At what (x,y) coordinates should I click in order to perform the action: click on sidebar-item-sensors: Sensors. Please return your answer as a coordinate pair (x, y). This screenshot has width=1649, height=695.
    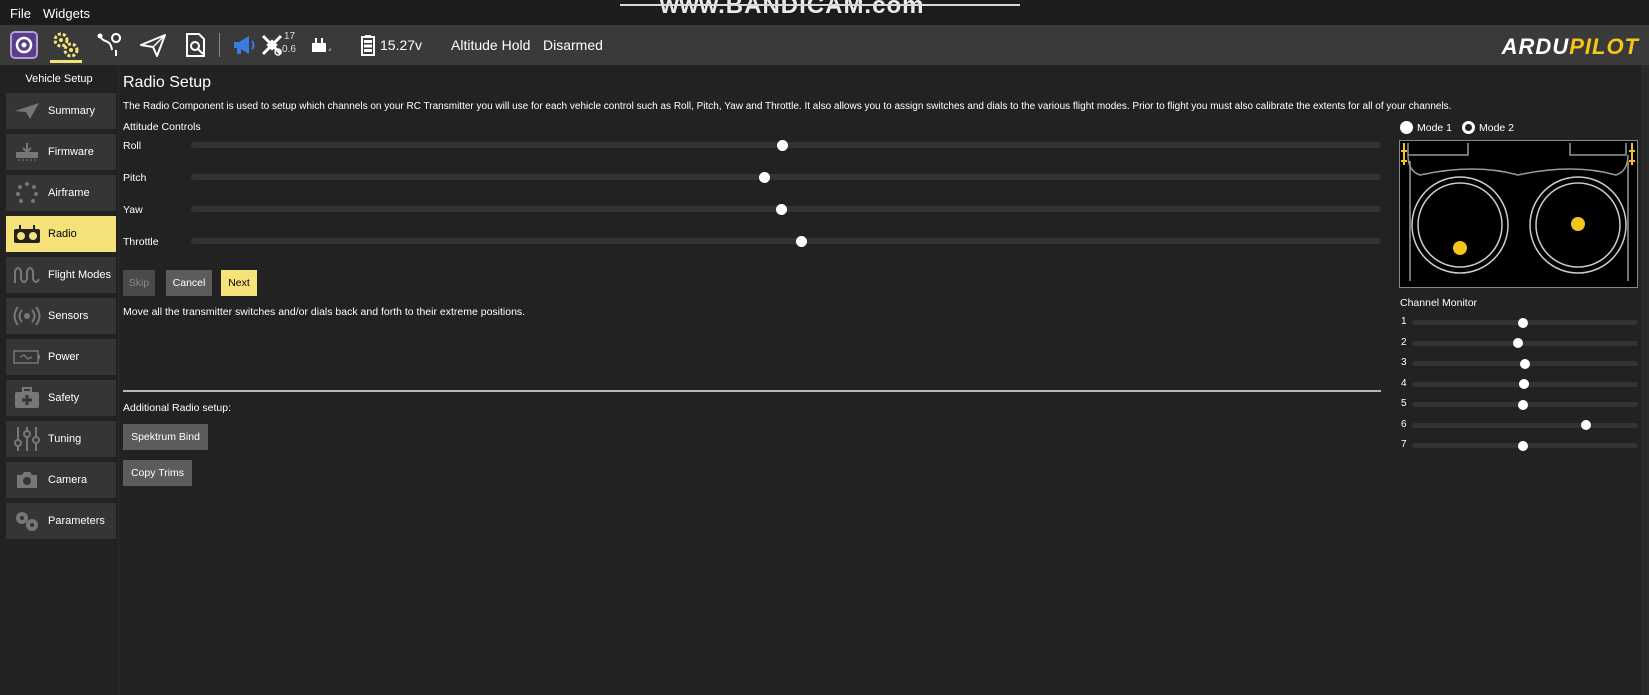
    Looking at the image, I should click on (61, 316).